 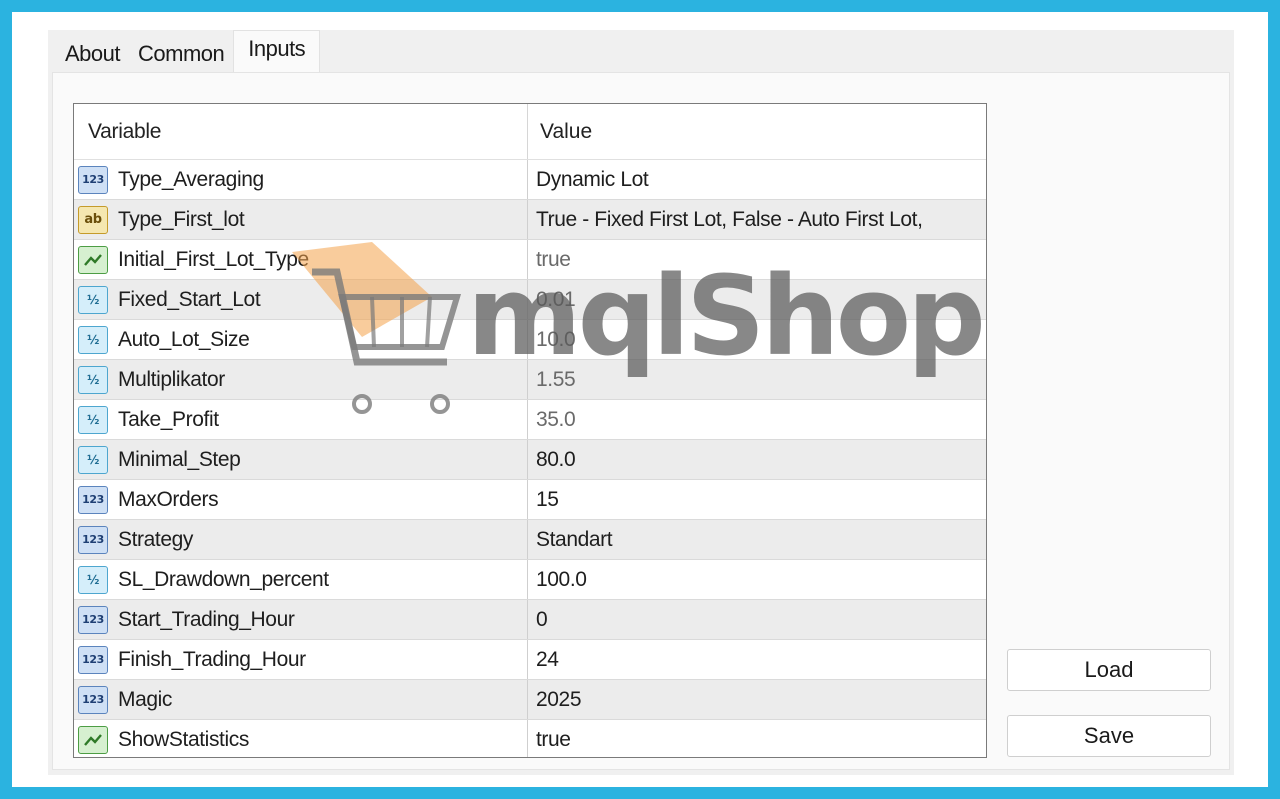 I want to click on variable-cell: 123 Start_Trading_Hour, so click(x=301, y=619).